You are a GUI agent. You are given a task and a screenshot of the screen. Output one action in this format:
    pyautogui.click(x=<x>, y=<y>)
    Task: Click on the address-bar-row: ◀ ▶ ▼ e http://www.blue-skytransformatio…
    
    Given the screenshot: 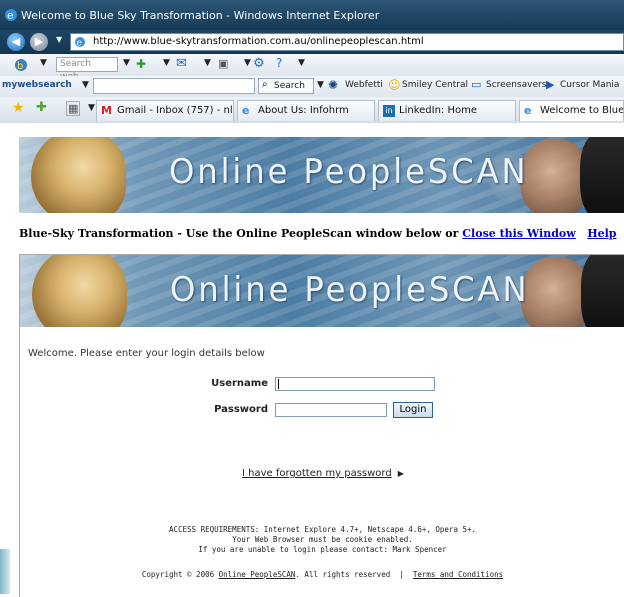 What is the action you would take?
    pyautogui.click(x=312, y=42)
    